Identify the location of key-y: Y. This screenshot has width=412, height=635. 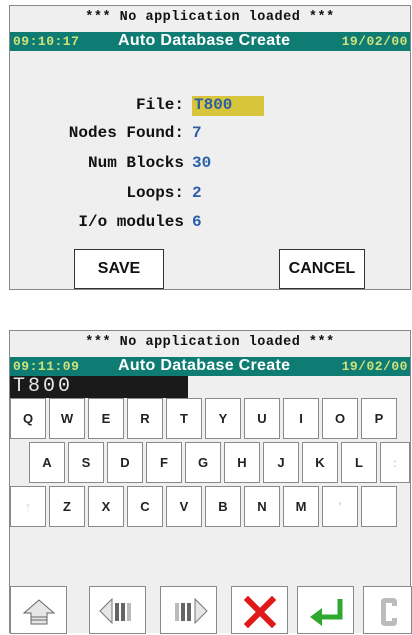
(223, 418).